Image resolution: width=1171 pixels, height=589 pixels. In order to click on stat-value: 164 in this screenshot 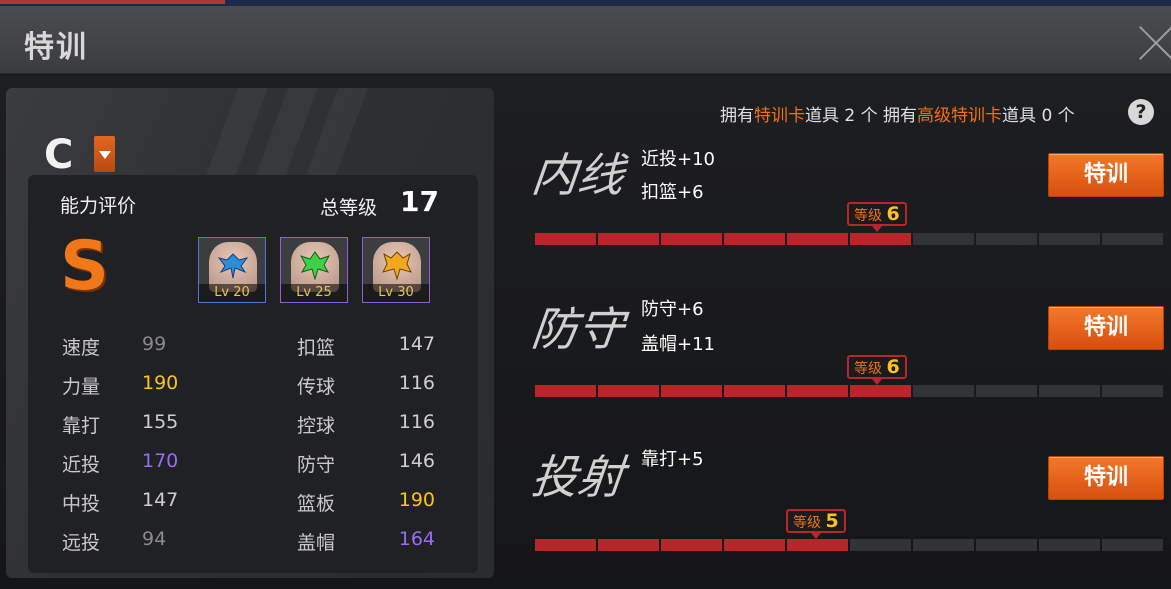, I will do `click(416, 539)`.